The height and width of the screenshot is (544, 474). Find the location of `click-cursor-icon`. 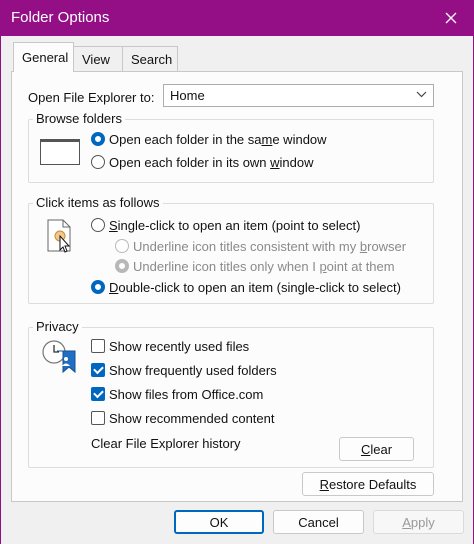

click-cursor-icon is located at coordinates (59, 236).